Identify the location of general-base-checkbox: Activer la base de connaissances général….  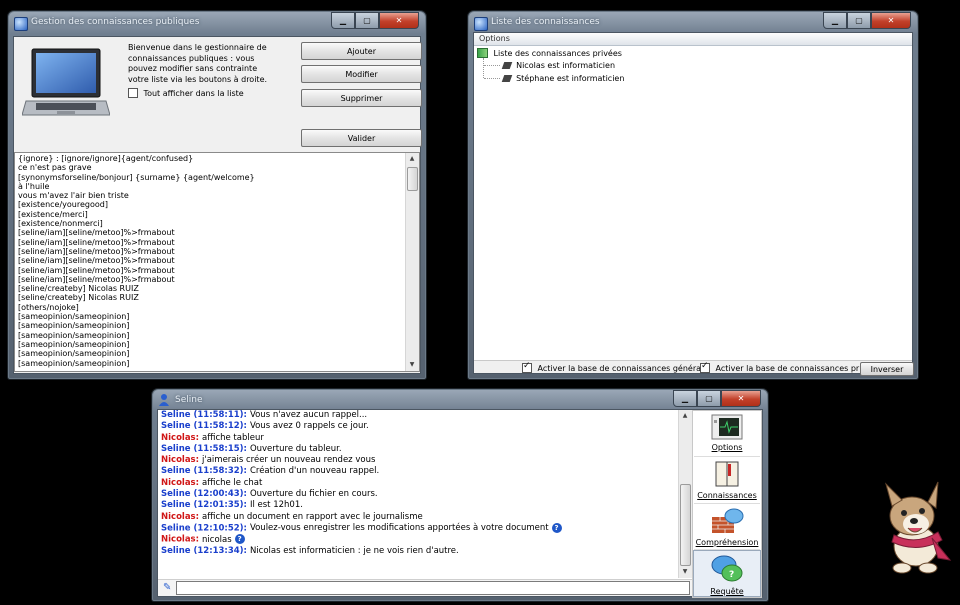
(616, 367).